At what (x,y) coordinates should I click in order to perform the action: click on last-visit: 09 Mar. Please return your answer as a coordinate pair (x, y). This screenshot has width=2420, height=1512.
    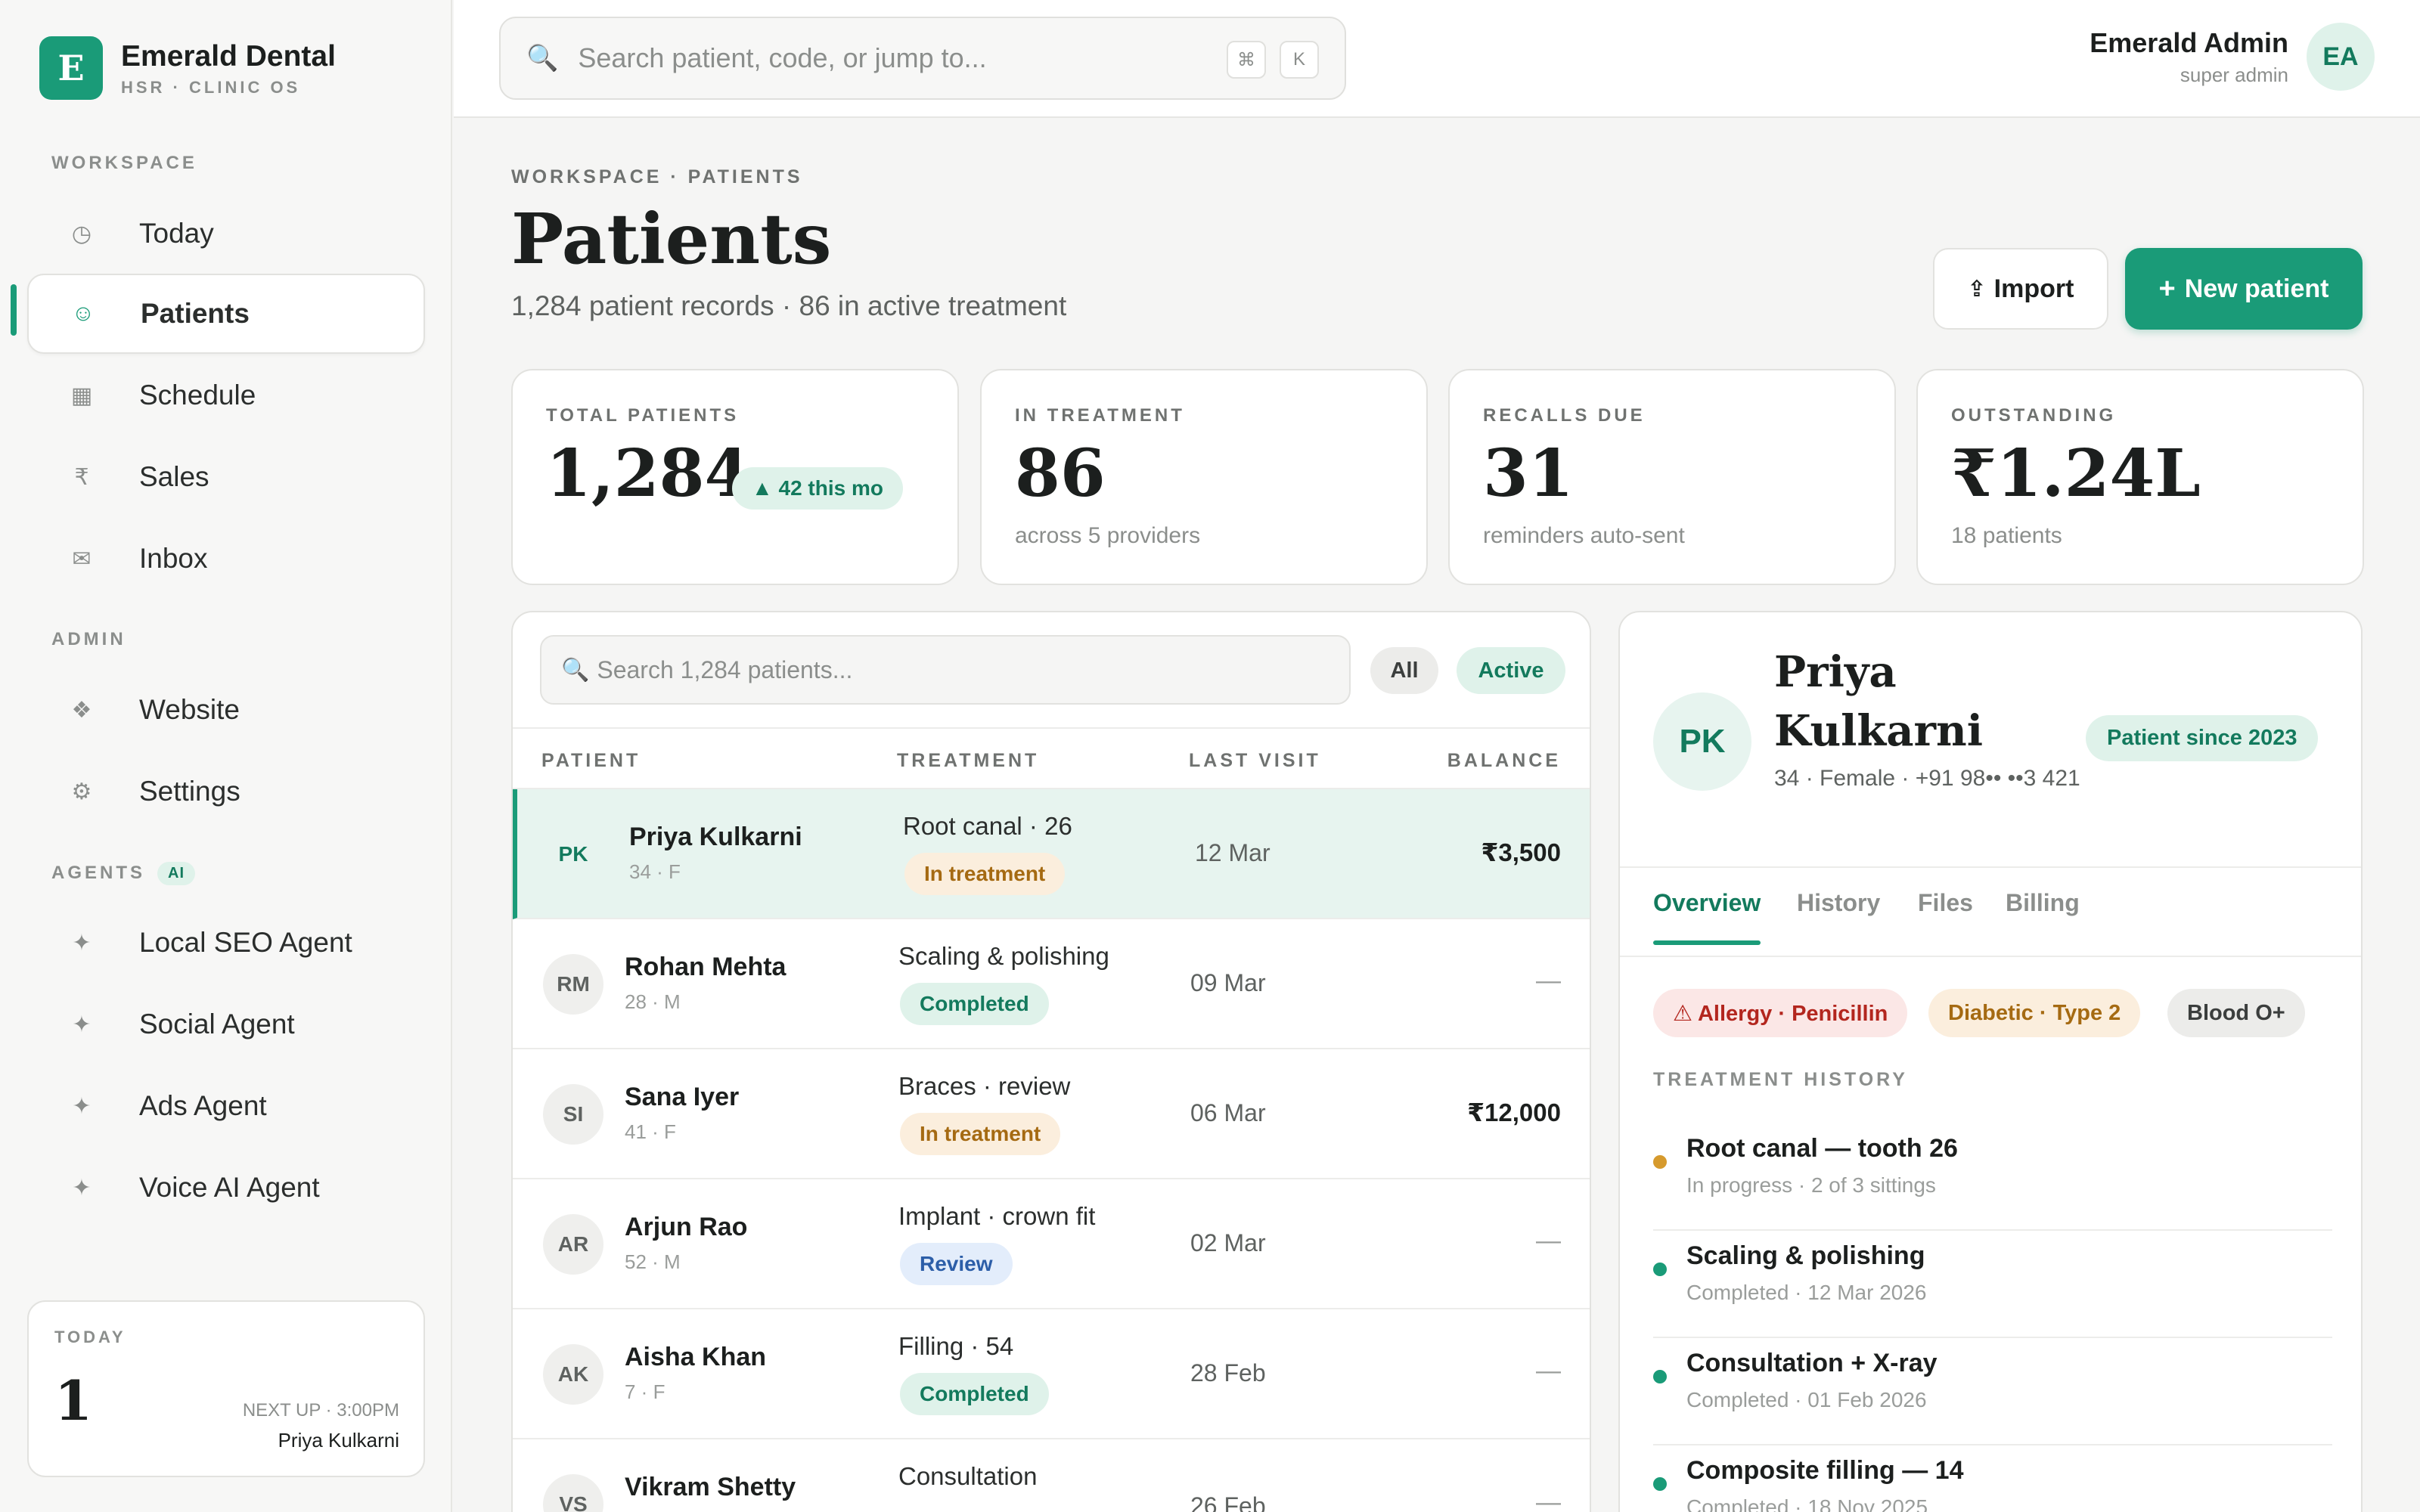
    Looking at the image, I should click on (1228, 983).